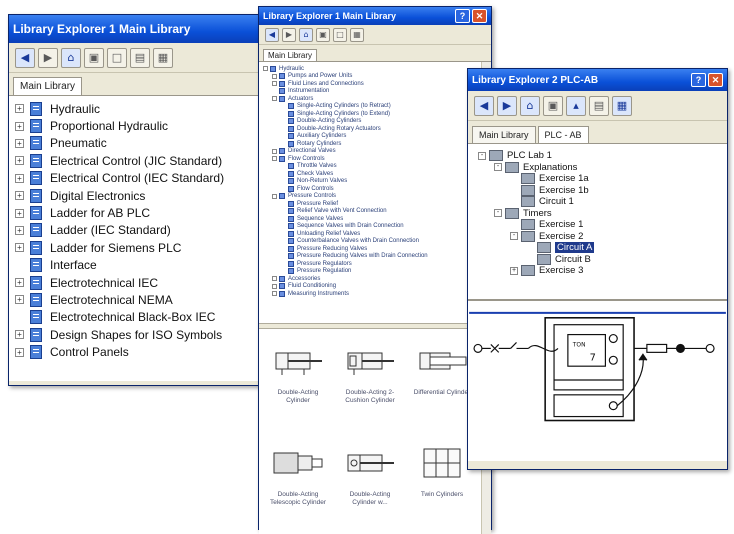  Describe the element at coordinates (375, 272) in the screenshot. I see `tree-item: Pressure Regulation` at that location.